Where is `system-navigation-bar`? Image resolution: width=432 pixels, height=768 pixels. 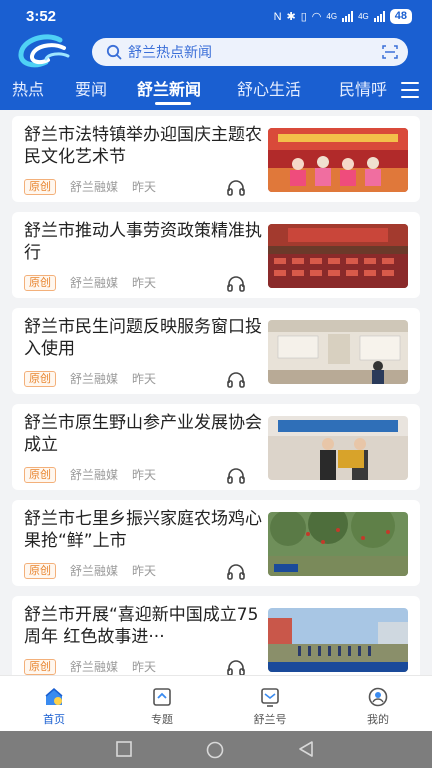
system-navigation-bar is located at coordinates (216, 749).